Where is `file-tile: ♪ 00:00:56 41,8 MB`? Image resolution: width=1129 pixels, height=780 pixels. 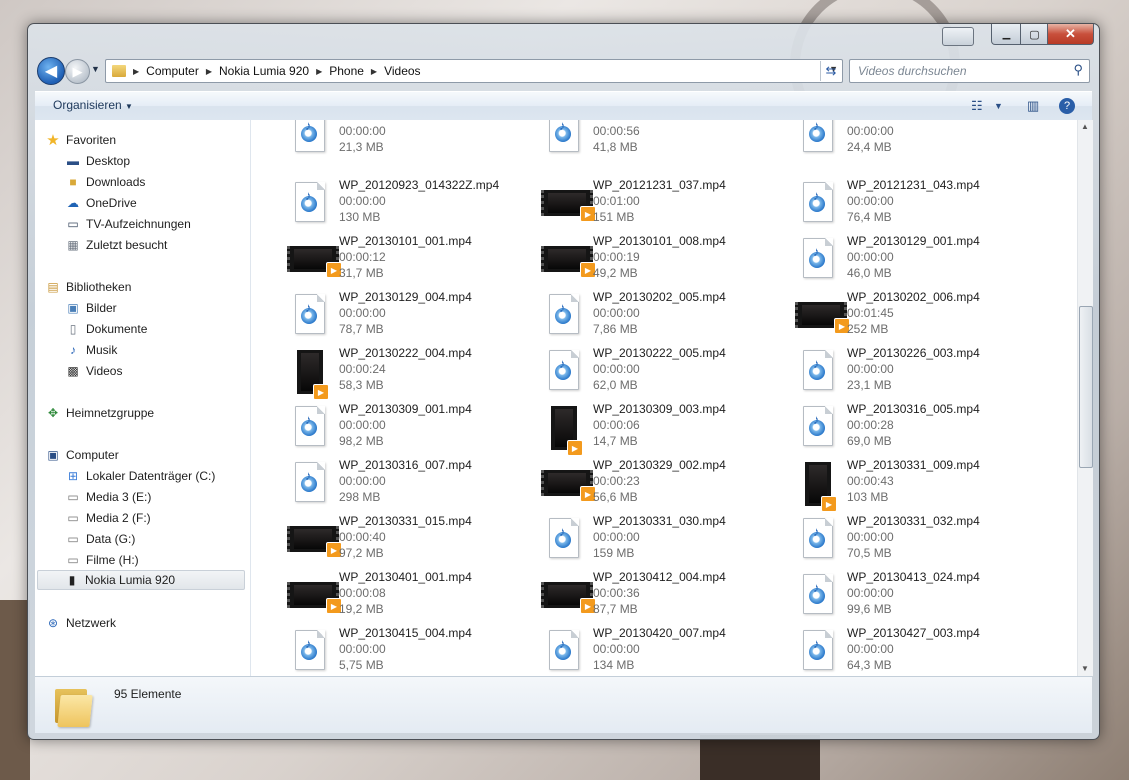
file-tile: ♪ 00:00:56 41,8 MB is located at coordinates (646, 140).